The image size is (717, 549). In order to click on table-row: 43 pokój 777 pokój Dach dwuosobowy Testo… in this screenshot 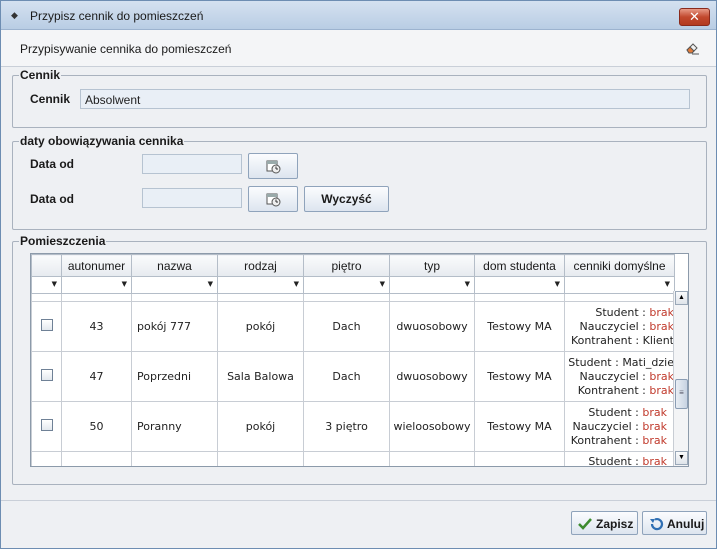, I will do `click(353, 326)`.